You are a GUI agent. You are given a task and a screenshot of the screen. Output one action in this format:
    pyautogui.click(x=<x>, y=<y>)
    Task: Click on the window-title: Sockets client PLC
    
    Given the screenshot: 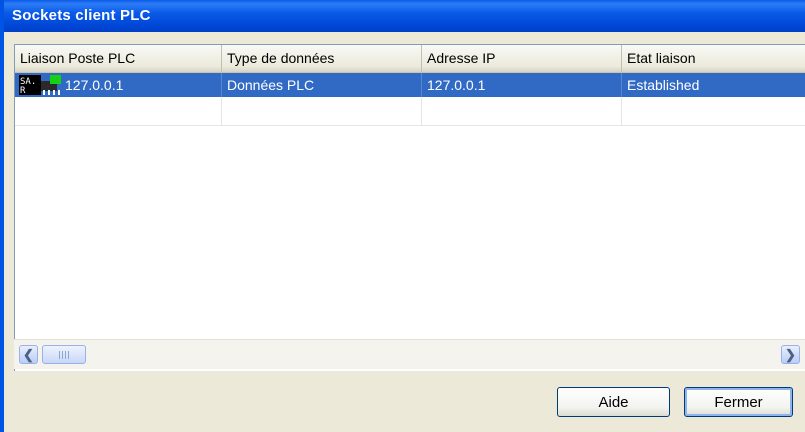 What is the action you would take?
    pyautogui.click(x=404, y=16)
    